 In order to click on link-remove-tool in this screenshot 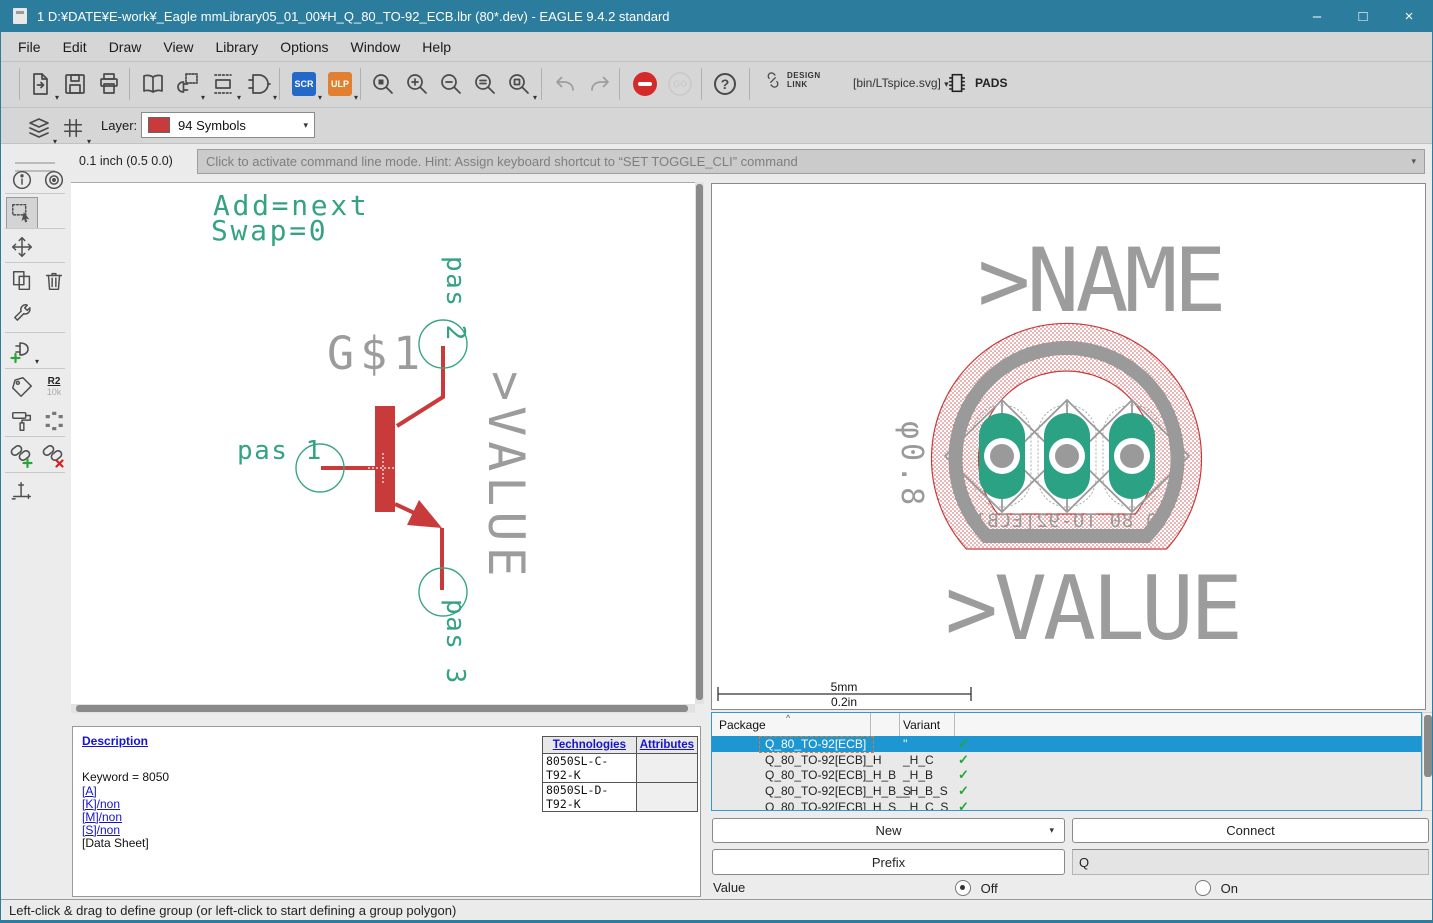, I will do `click(54, 455)`.